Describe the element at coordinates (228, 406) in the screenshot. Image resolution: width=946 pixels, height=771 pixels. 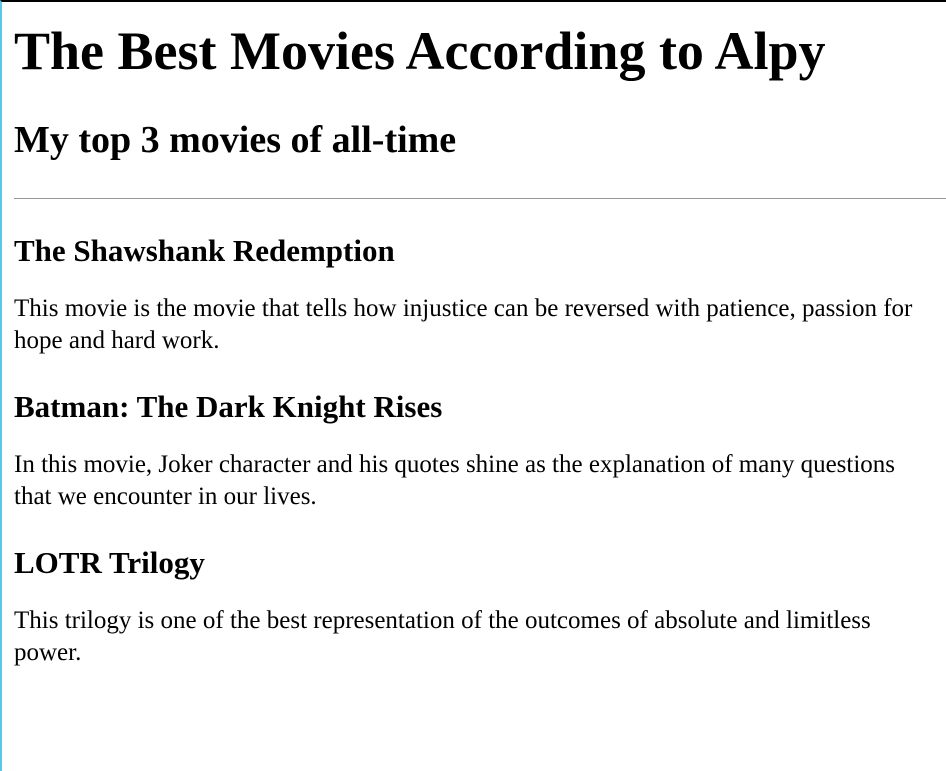
I see `movie-title: Batman: The Dark Knight Rises` at that location.